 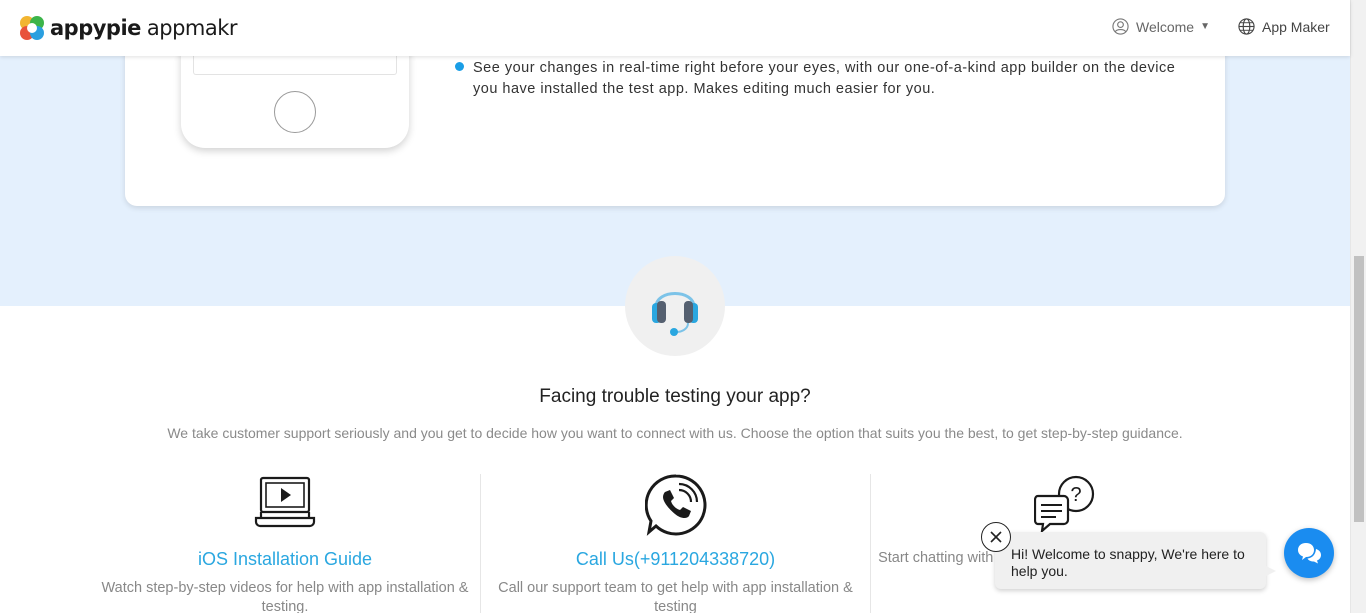 What do you see at coordinates (675, 396) in the screenshot?
I see `support-title: Facing trouble testing your app?` at bounding box center [675, 396].